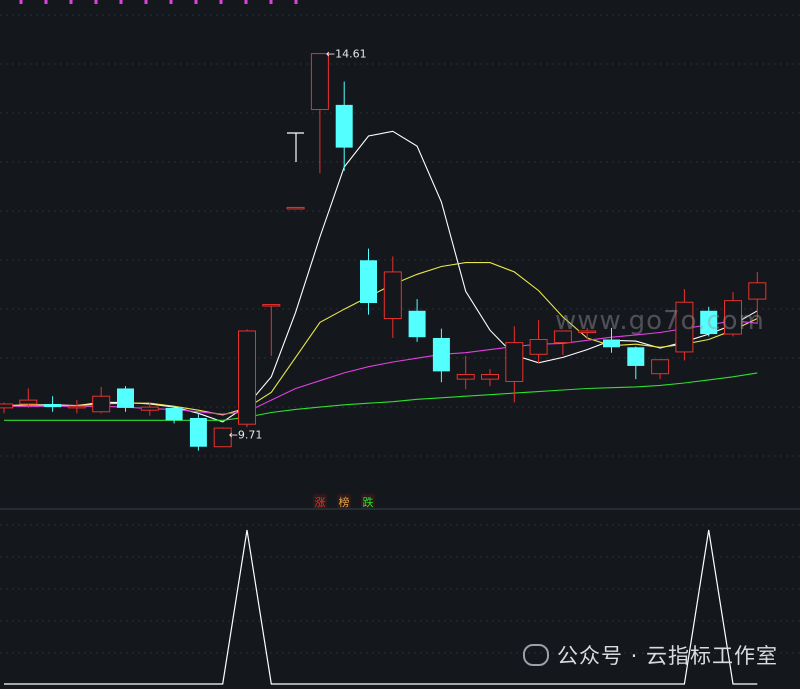 The width and height of the screenshot is (800, 689). I want to click on legend-label: 榜, so click(344, 502).